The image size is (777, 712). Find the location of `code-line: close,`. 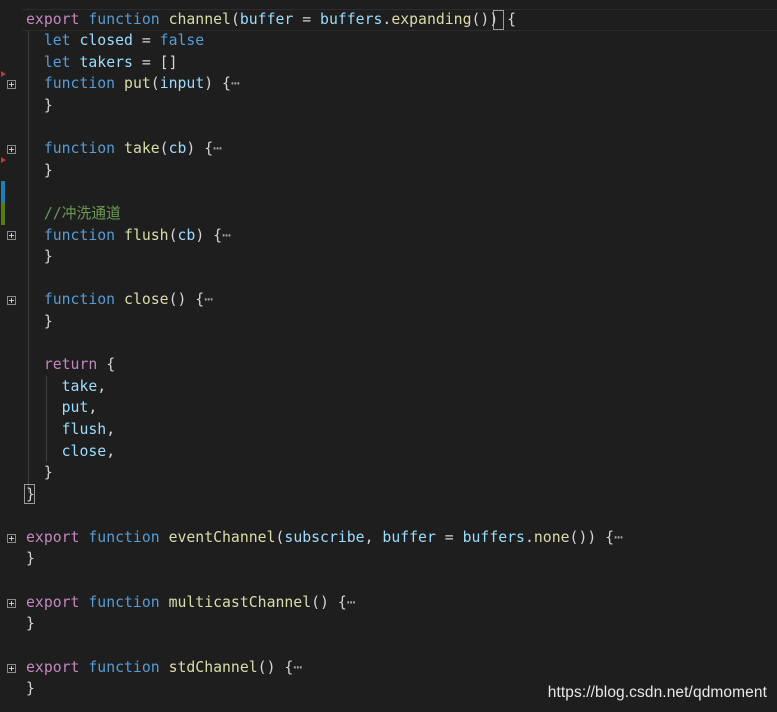

code-line: close, is located at coordinates (70, 452).